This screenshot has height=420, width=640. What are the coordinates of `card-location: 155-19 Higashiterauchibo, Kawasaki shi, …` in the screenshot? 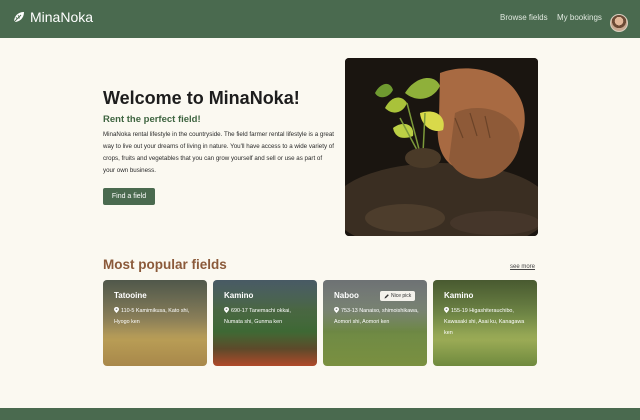 It's located at (487, 322).